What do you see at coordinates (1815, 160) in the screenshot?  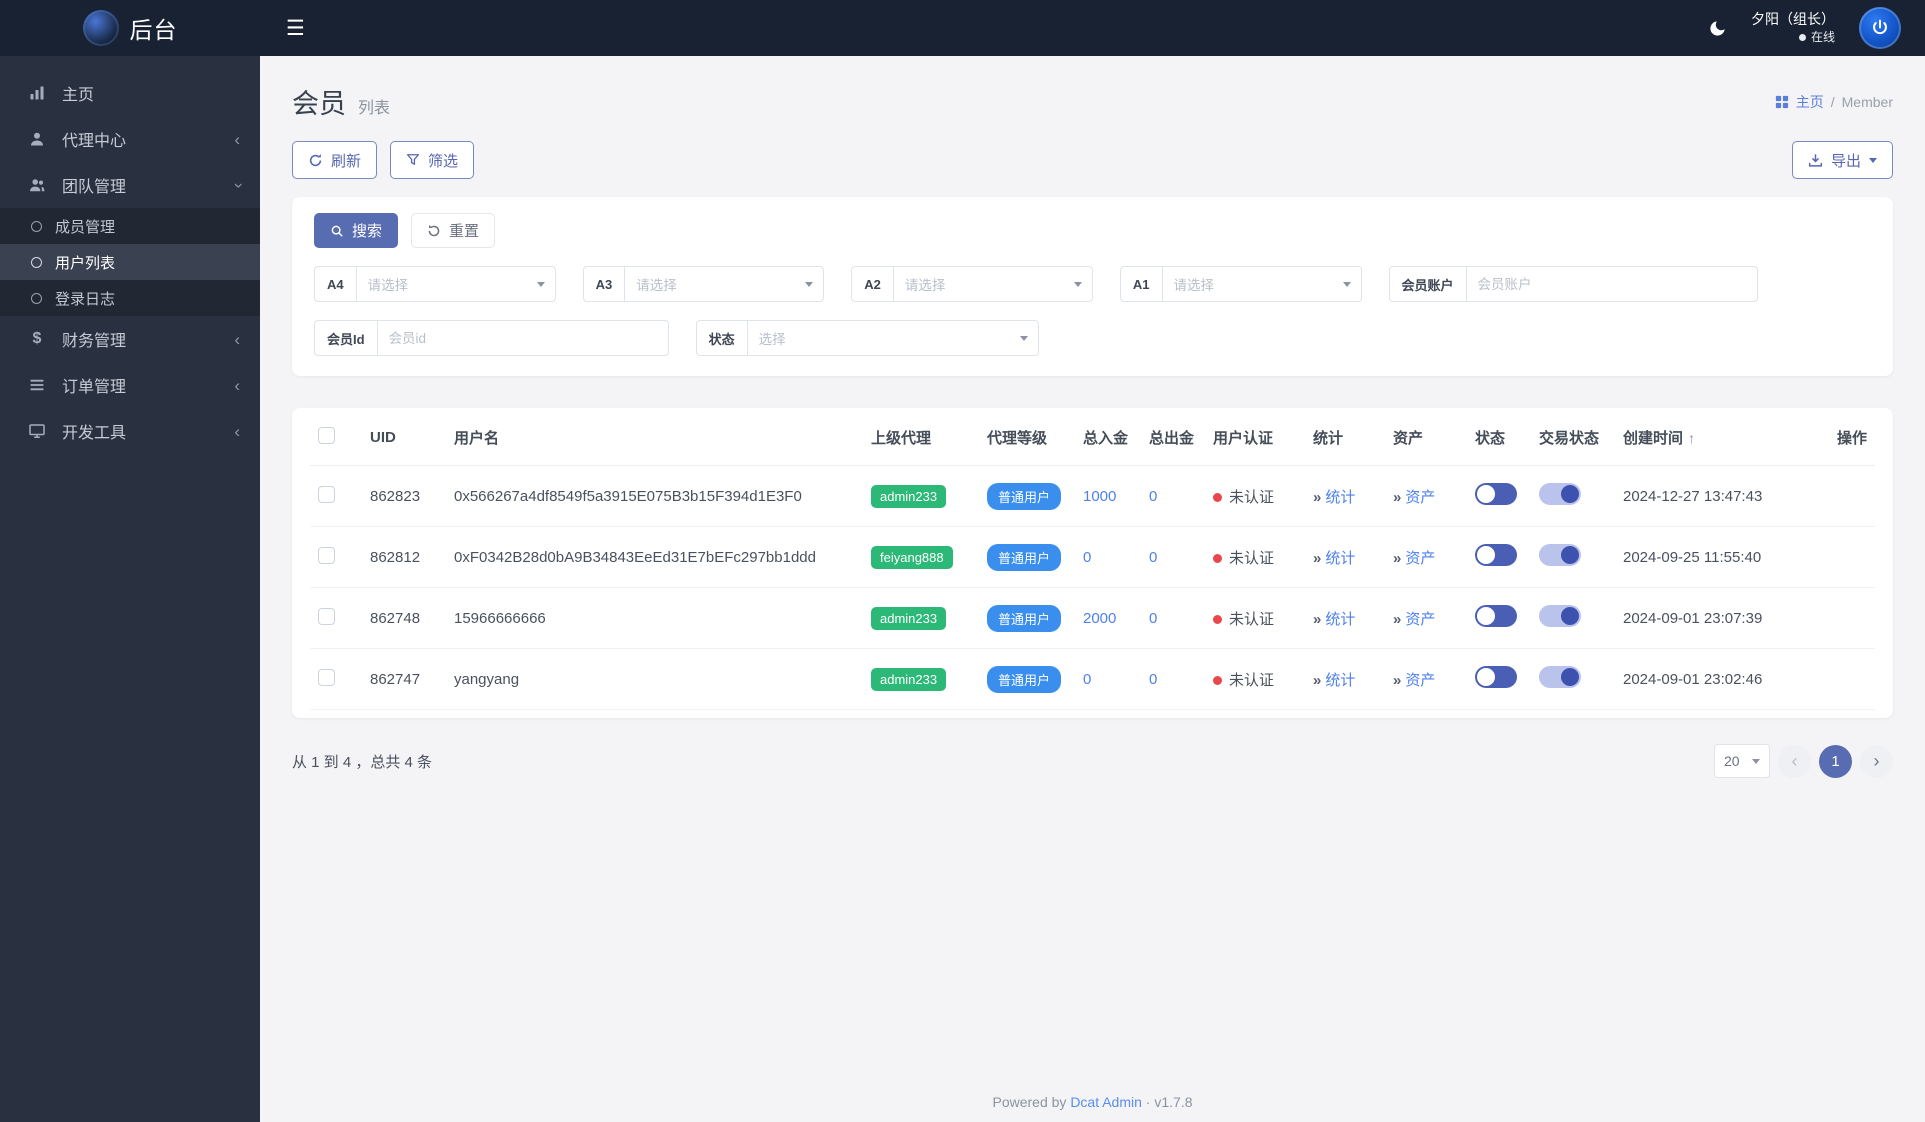 I see `download-icon` at bounding box center [1815, 160].